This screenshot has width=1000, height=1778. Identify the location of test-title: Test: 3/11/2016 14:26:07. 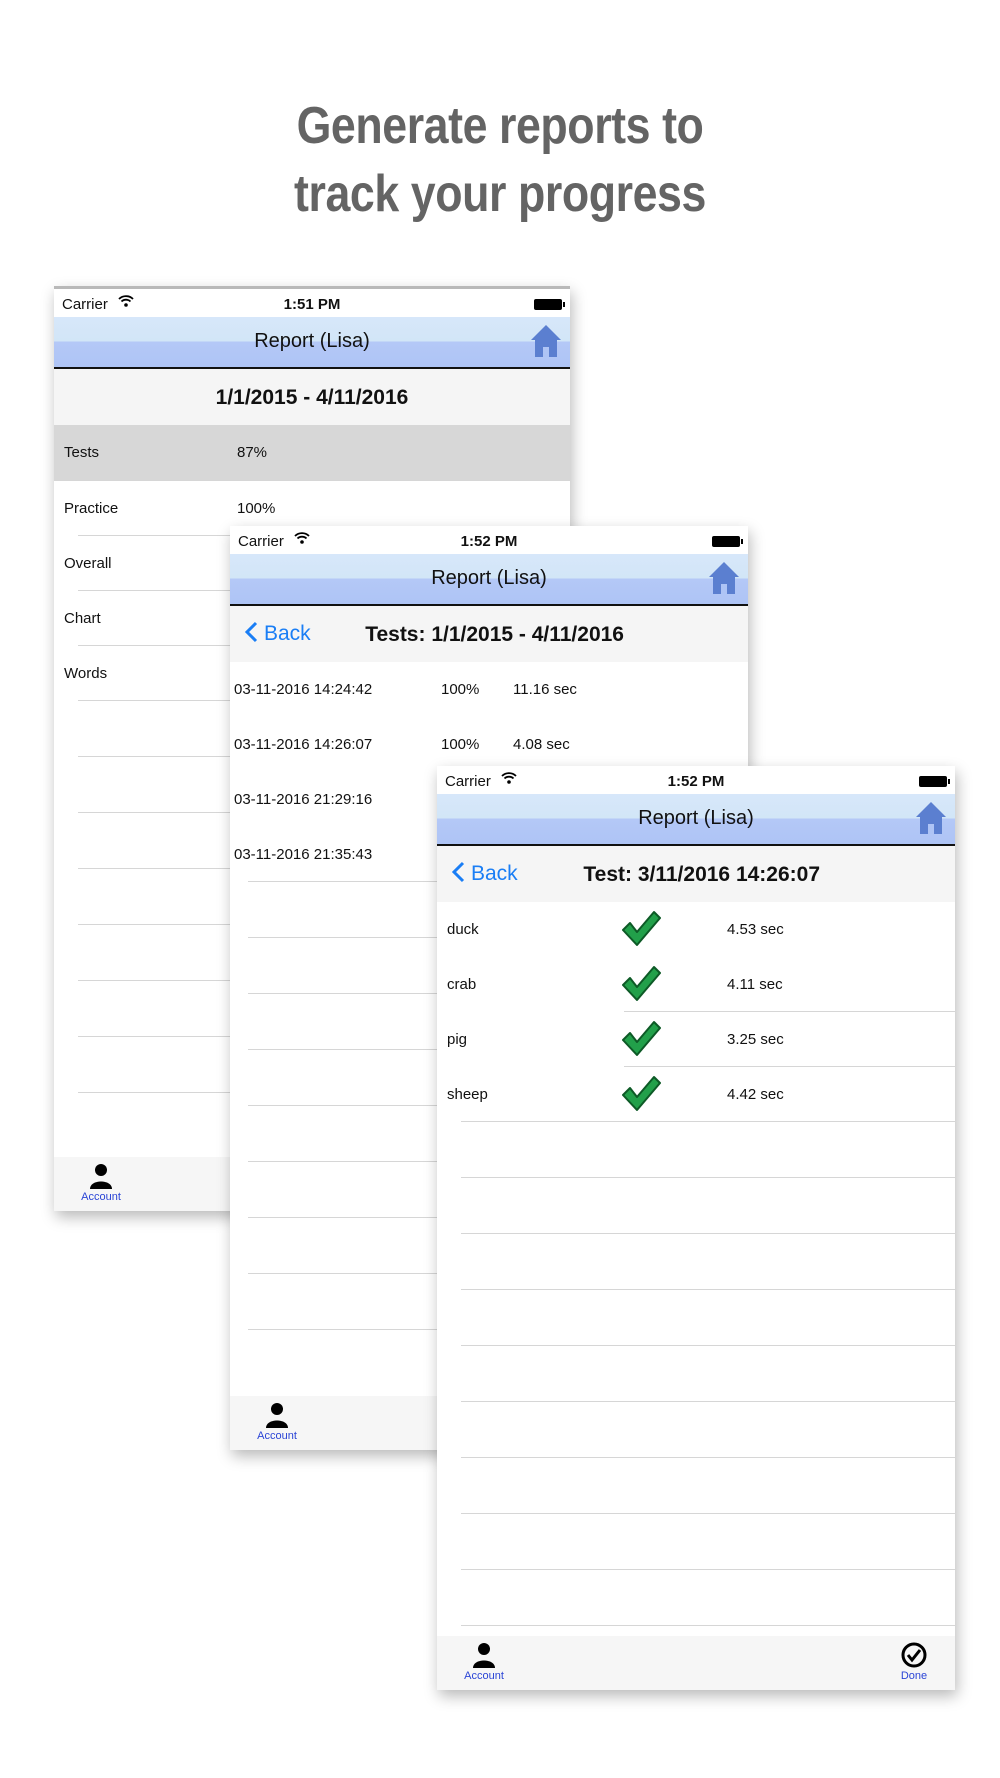
(701, 874).